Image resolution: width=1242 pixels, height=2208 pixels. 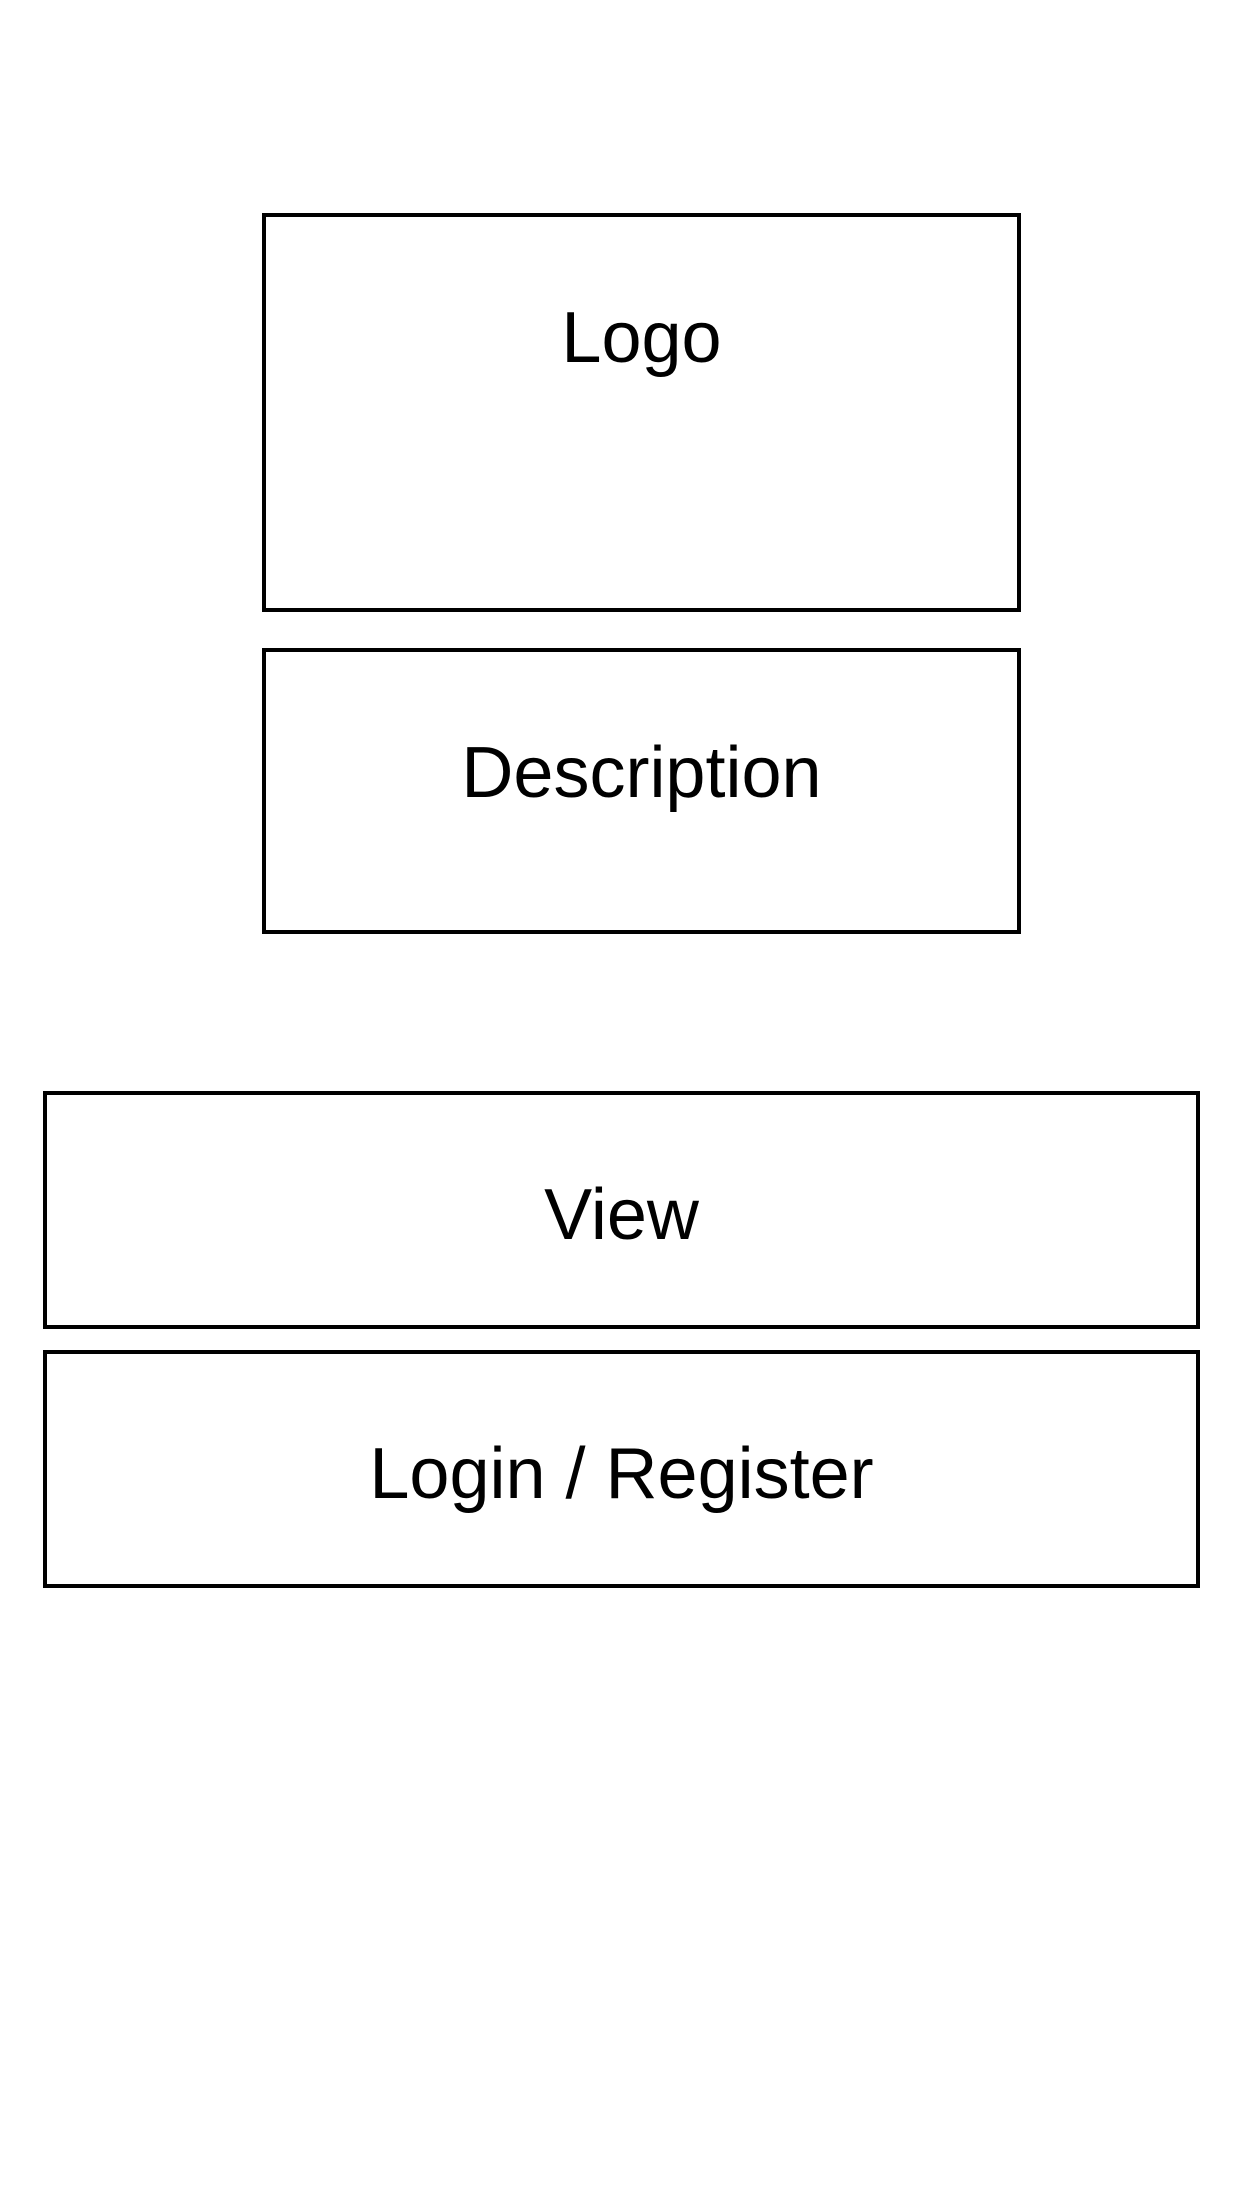 I want to click on logo-label: Logo, so click(x=641, y=338).